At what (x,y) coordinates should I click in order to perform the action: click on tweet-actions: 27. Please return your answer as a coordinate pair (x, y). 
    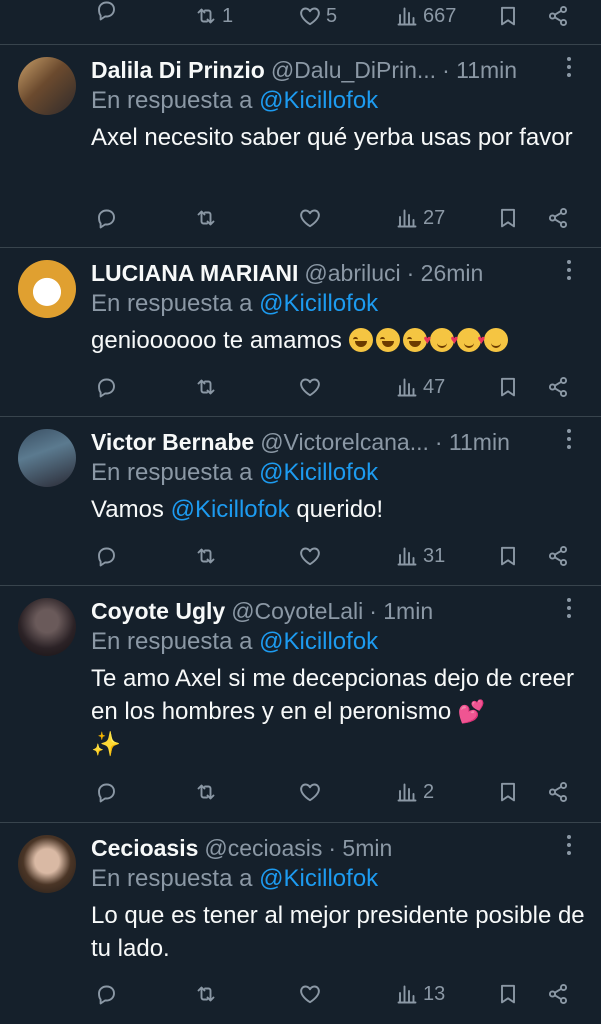
    Looking at the image, I should click on (300, 218).